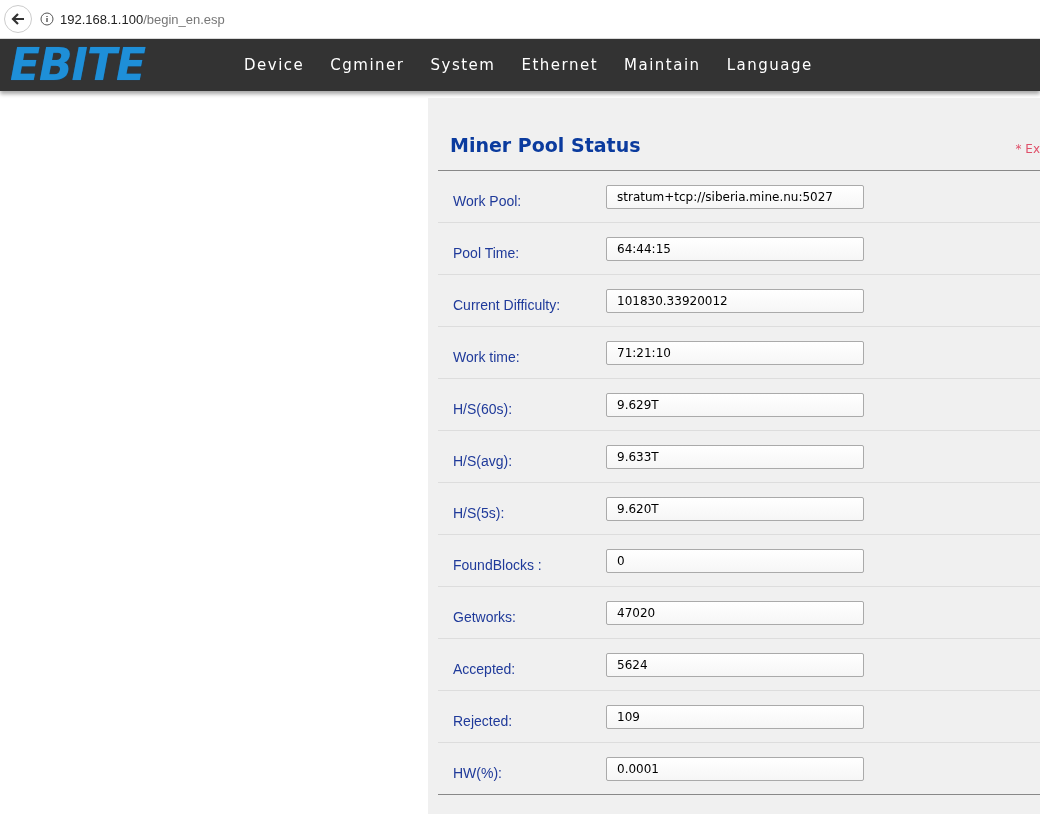 This screenshot has height=823, width=1040. What do you see at coordinates (497, 564) in the screenshot?
I see `field-label: FoundBlocks :` at bounding box center [497, 564].